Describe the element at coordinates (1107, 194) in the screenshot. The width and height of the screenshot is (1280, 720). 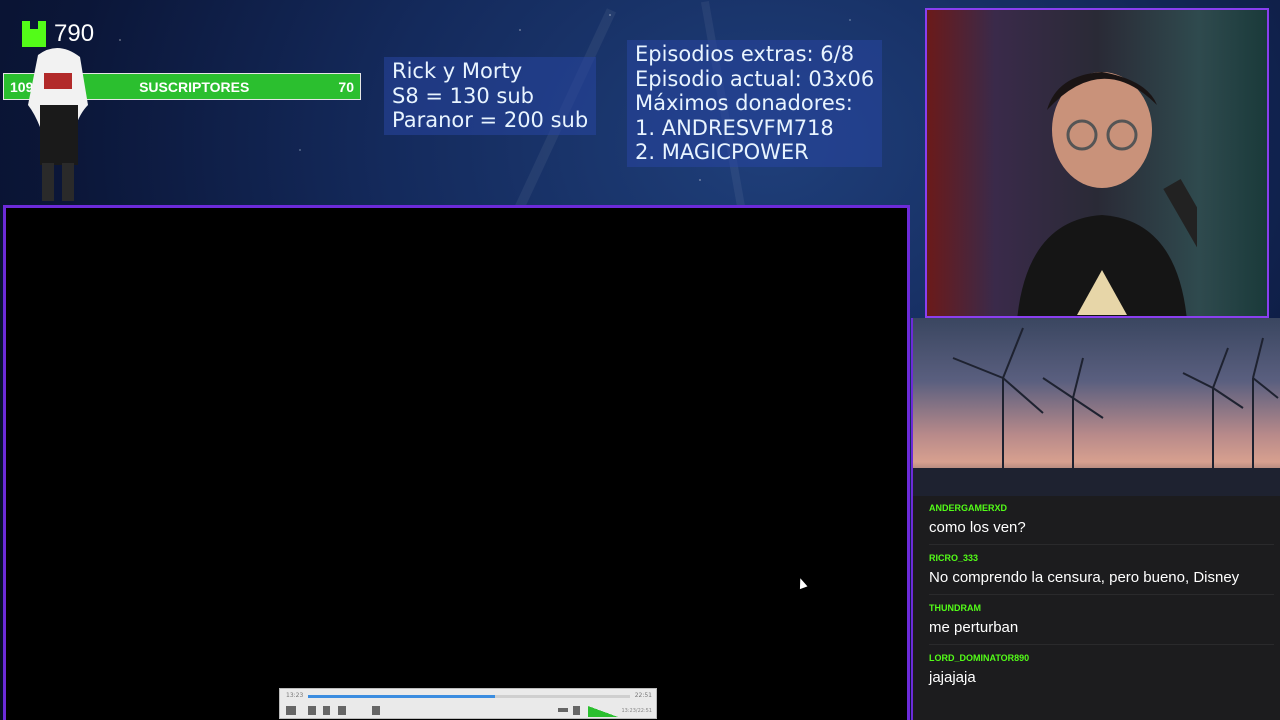
I see `streamer-person` at that location.